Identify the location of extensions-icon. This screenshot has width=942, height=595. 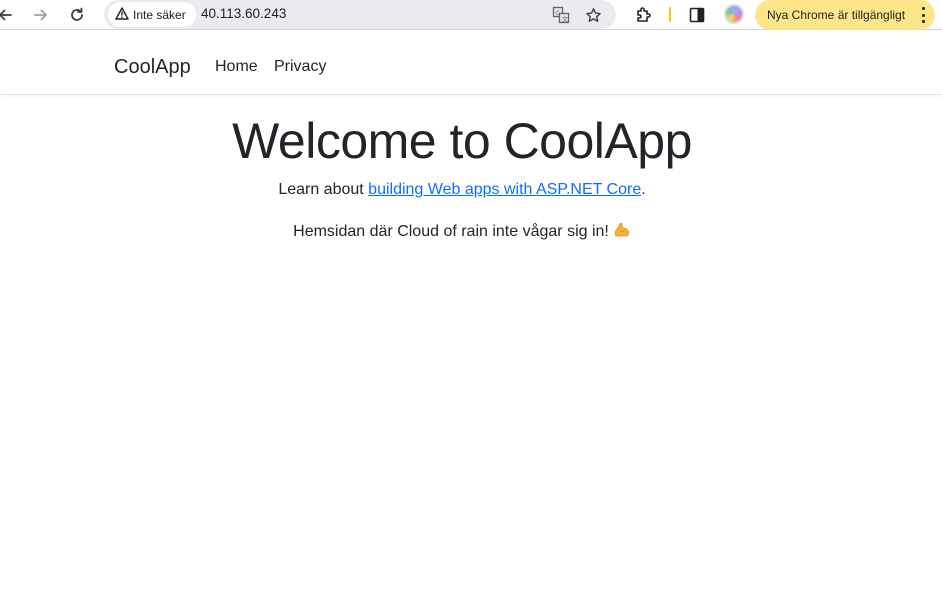
(644, 15).